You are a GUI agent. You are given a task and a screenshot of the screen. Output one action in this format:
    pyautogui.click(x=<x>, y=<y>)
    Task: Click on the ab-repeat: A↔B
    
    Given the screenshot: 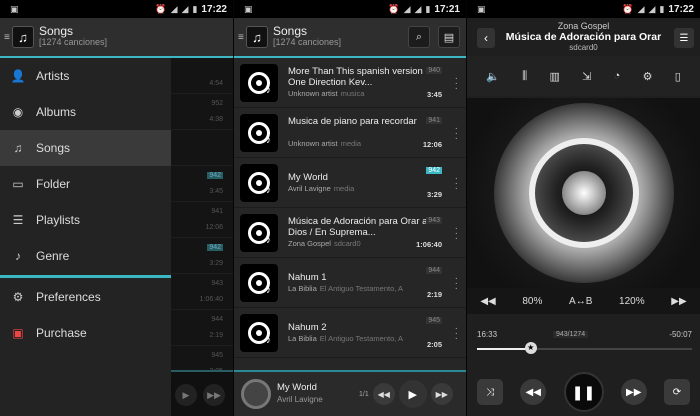 What is the action you would take?
    pyautogui.click(x=580, y=301)
    